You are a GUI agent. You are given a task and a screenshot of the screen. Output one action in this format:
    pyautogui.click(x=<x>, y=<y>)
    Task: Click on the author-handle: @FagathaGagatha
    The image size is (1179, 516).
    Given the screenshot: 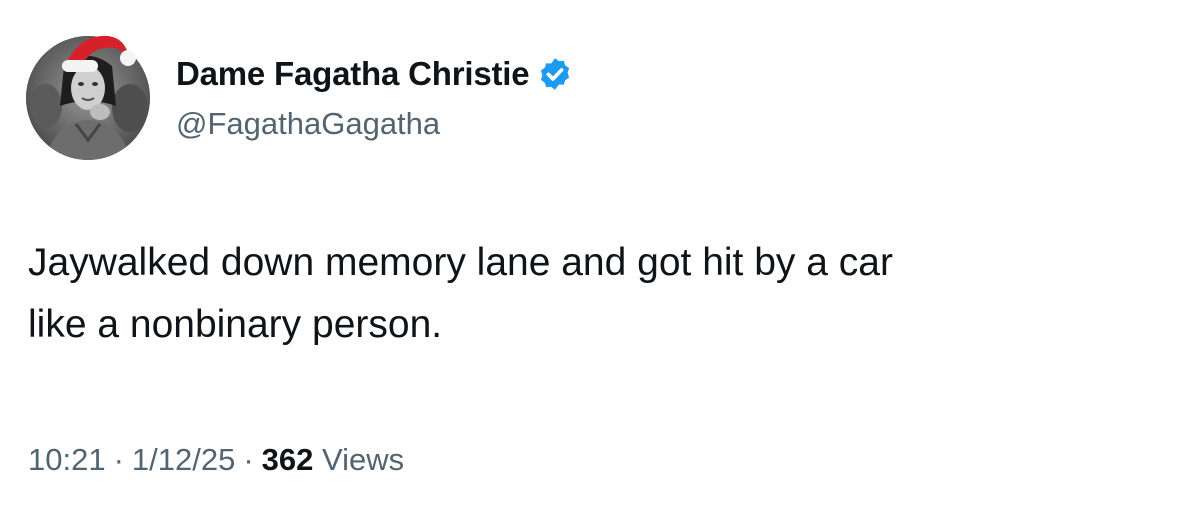 What is the action you would take?
    pyautogui.click(x=308, y=124)
    